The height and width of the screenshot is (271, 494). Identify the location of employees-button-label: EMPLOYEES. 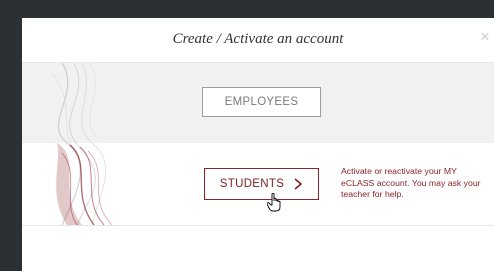
(261, 102).